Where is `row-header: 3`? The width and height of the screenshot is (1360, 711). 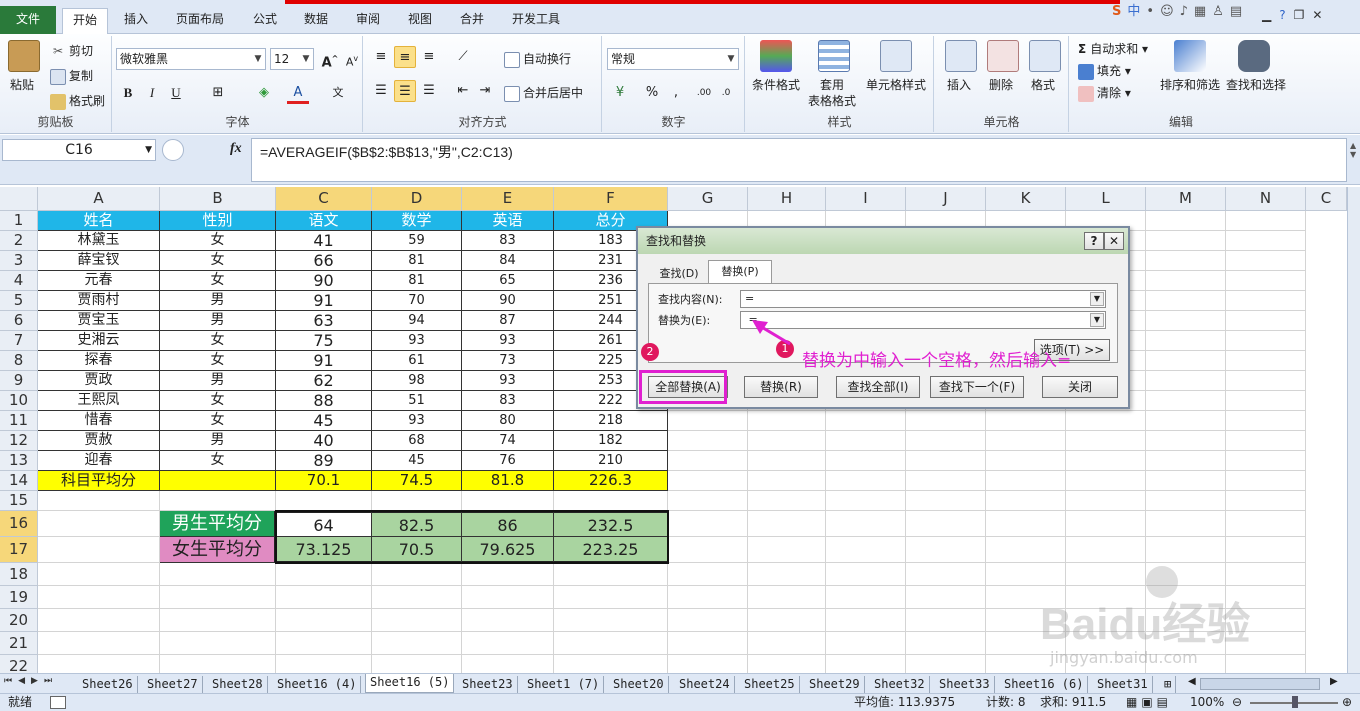 row-header: 3 is located at coordinates (19, 261).